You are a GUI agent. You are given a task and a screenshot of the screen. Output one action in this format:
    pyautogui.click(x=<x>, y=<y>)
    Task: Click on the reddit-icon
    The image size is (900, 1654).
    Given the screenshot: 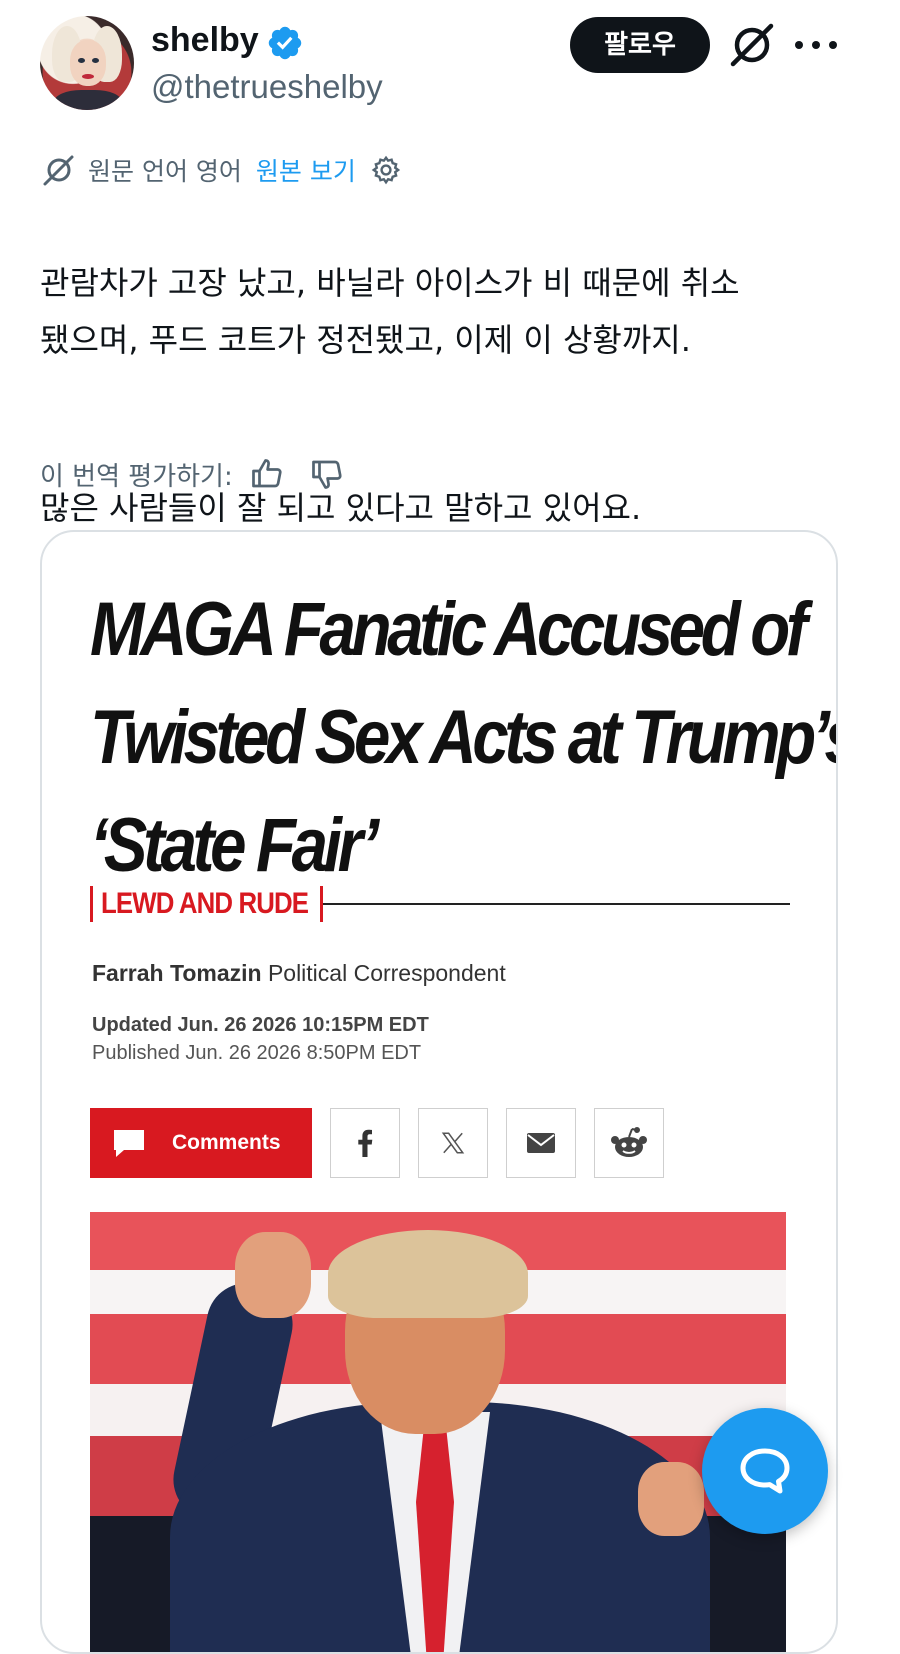 What is the action you would take?
    pyautogui.click(x=629, y=1143)
    